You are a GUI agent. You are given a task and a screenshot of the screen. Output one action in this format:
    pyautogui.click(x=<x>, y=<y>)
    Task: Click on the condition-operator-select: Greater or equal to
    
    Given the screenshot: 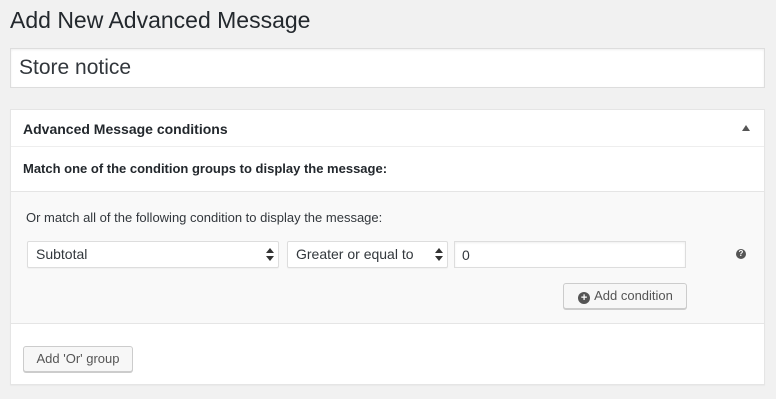 What is the action you would take?
    pyautogui.click(x=367, y=254)
    